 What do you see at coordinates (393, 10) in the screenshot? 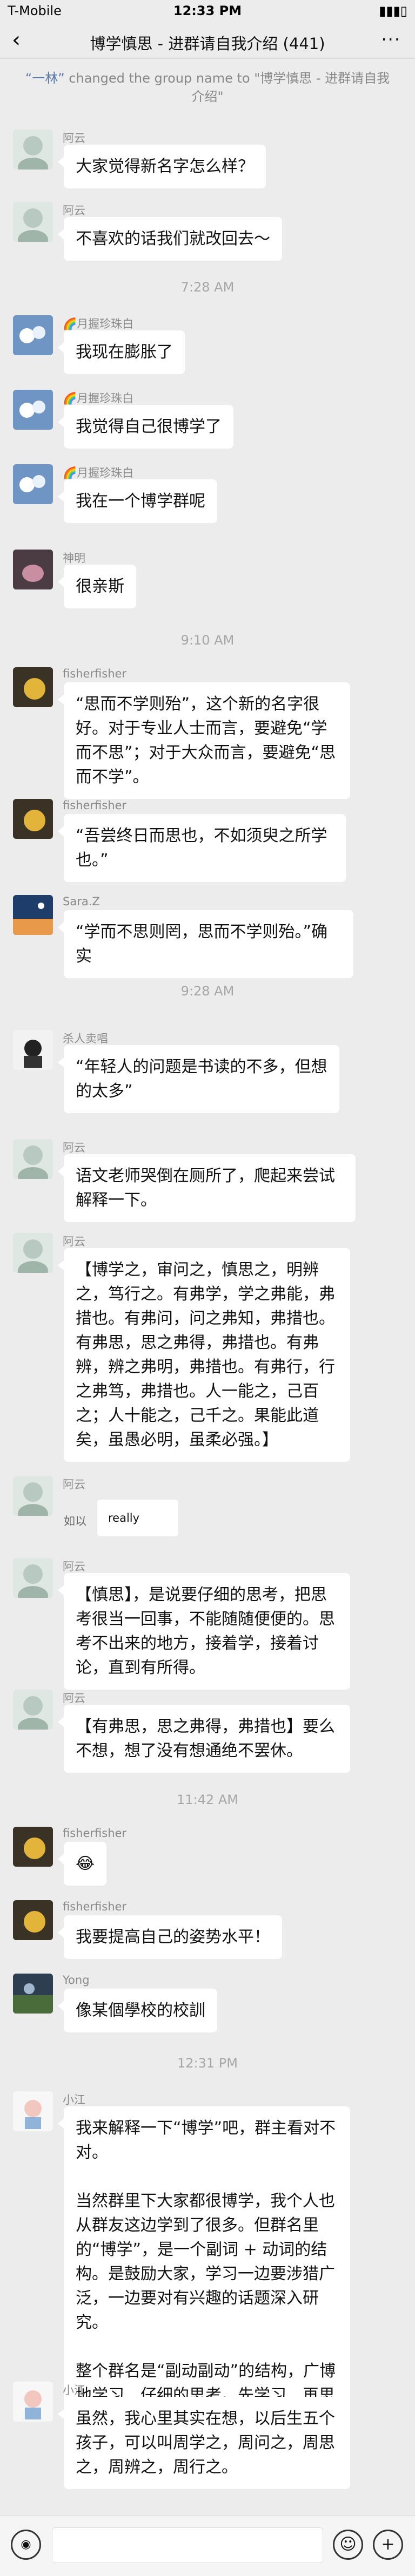
I see `battery-icon: ▮▮▮▯` at bounding box center [393, 10].